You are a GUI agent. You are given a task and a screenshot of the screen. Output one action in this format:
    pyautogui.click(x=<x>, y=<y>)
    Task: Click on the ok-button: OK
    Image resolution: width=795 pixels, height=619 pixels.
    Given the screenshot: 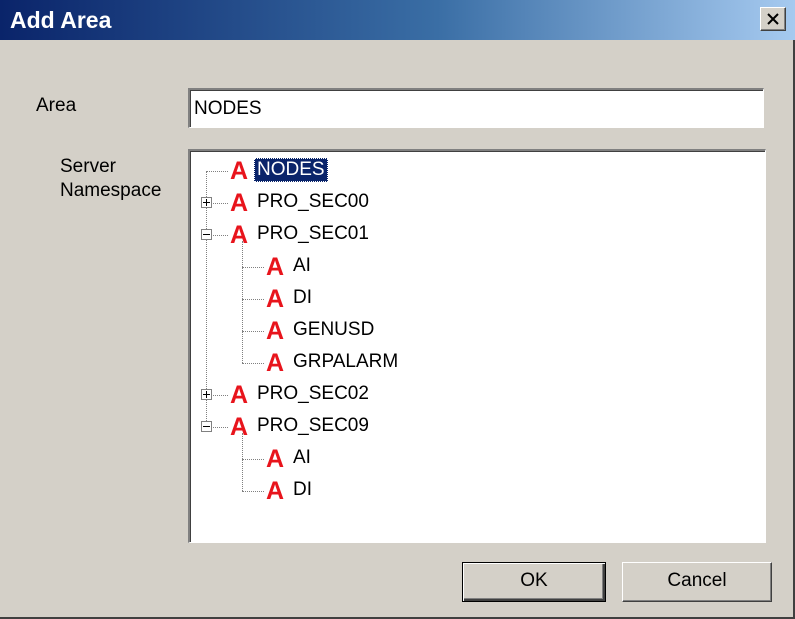 What is the action you would take?
    pyautogui.click(x=534, y=582)
    